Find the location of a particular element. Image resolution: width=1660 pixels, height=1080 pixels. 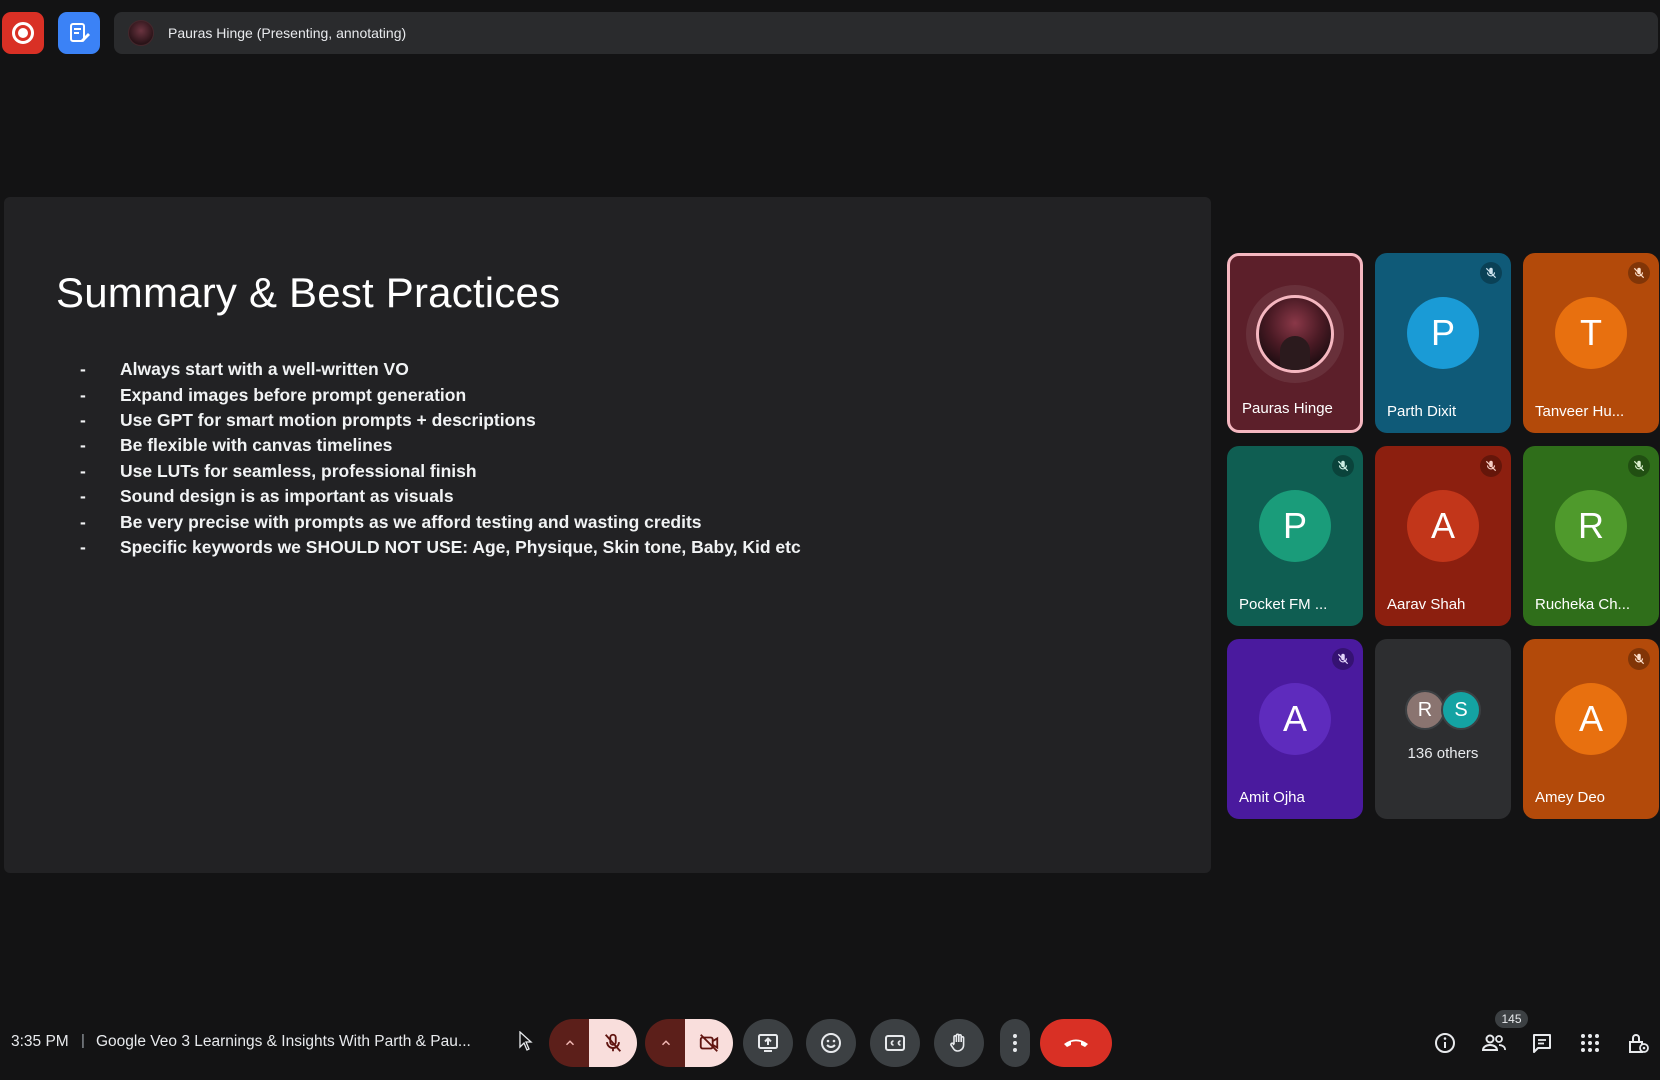

record-icon is located at coordinates (23, 33).